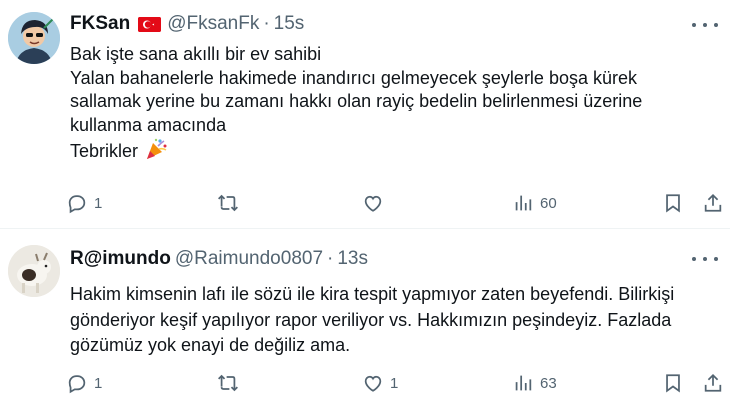  I want to click on view-count: 60, so click(548, 203).